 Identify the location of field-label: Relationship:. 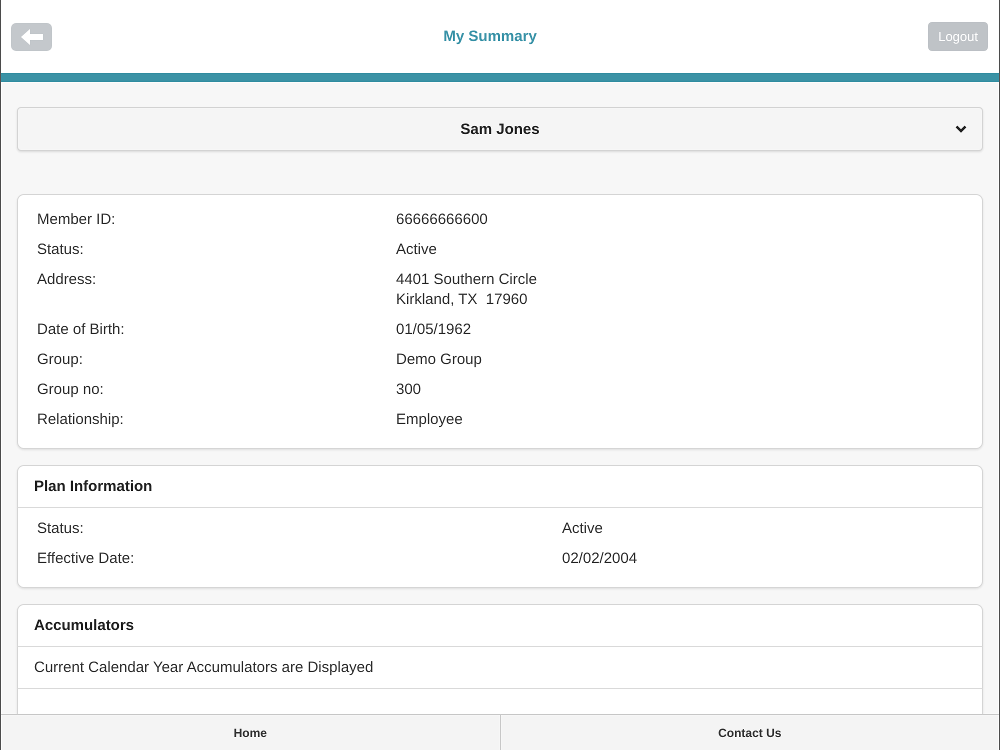
(81, 420).